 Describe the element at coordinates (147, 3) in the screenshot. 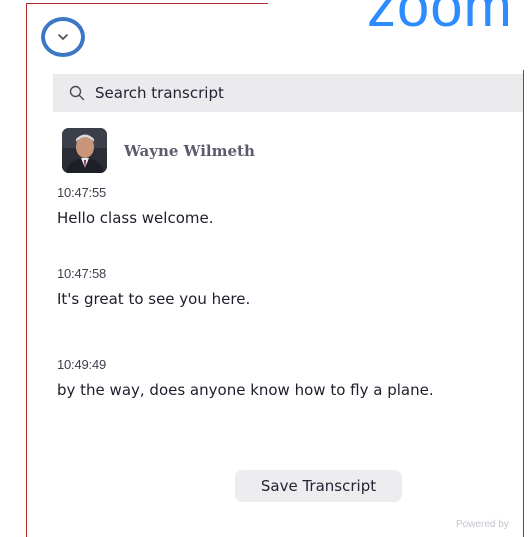

I see `panel-border-top` at that location.